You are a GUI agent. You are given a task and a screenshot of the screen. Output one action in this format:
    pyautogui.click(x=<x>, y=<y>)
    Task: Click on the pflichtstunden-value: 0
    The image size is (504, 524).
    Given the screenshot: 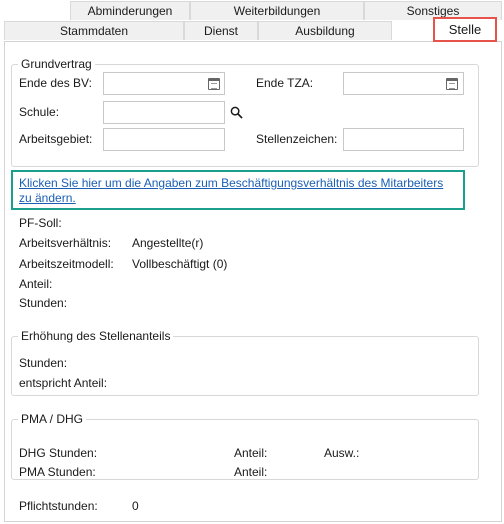 What is the action you would take?
    pyautogui.click(x=135, y=506)
    